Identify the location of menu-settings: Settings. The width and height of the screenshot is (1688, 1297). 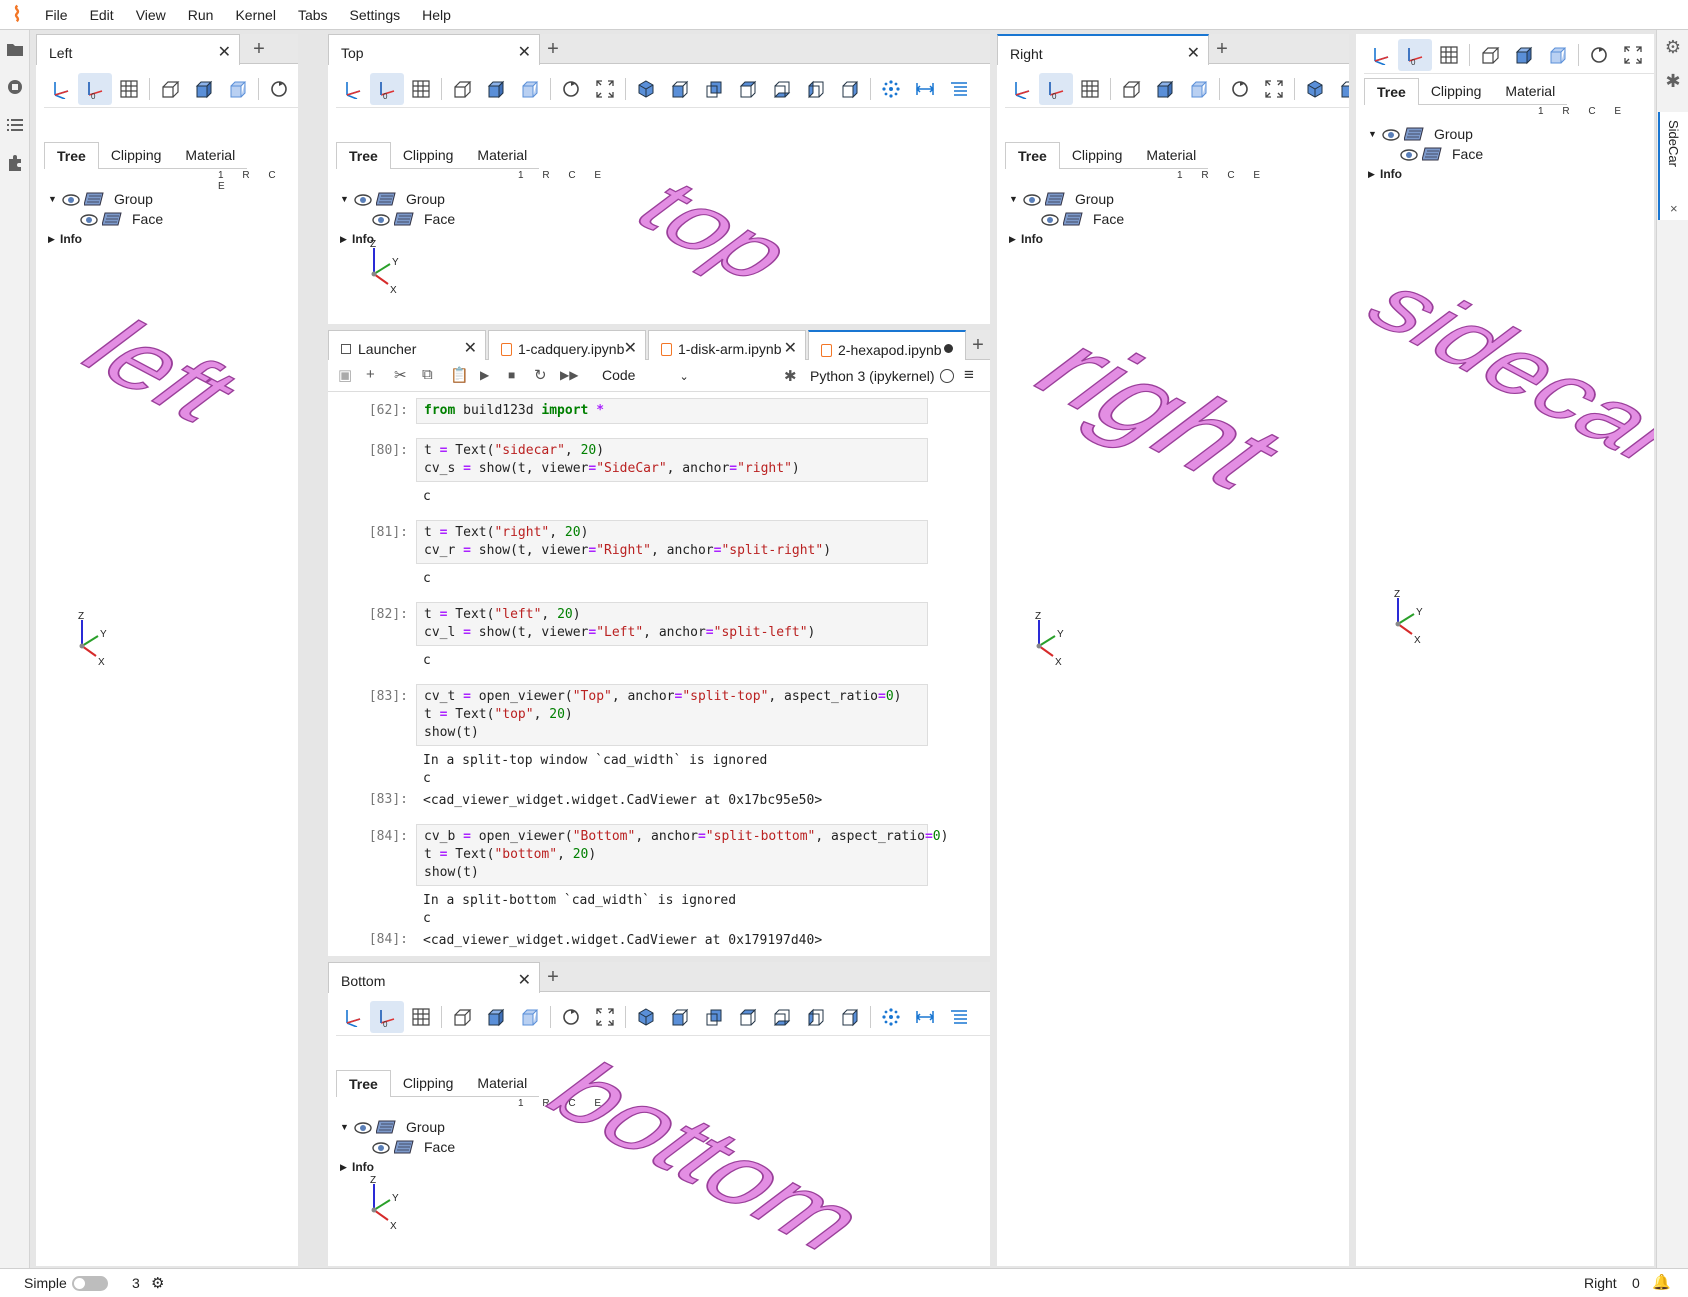
(375, 15).